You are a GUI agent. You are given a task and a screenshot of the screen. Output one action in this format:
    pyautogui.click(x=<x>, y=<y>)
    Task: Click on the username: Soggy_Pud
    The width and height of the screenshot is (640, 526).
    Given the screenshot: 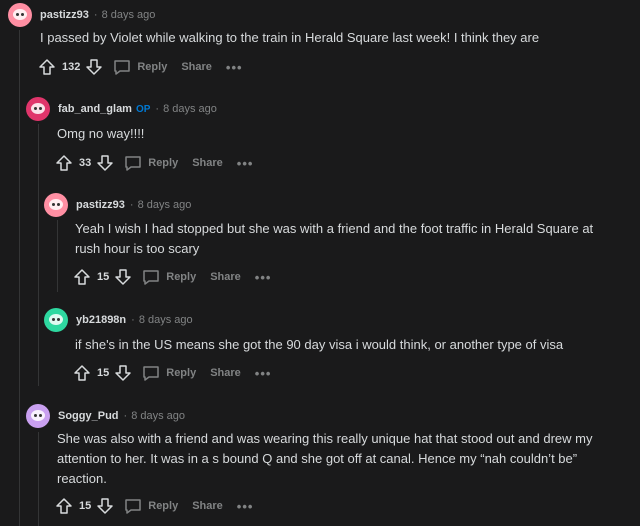 What is the action you would take?
    pyautogui.click(x=88, y=416)
    